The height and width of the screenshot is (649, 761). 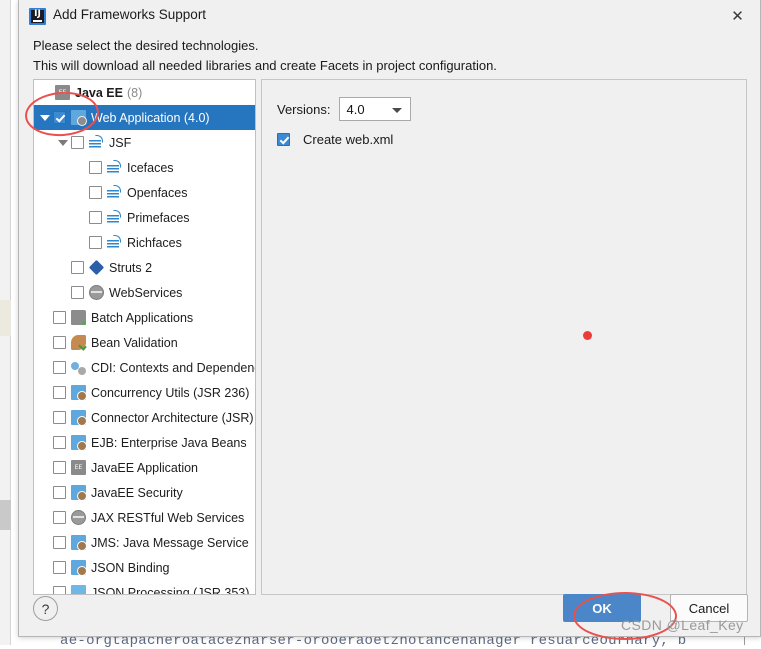 I want to click on tree-row-label: Web Application (4.0), so click(x=150, y=118).